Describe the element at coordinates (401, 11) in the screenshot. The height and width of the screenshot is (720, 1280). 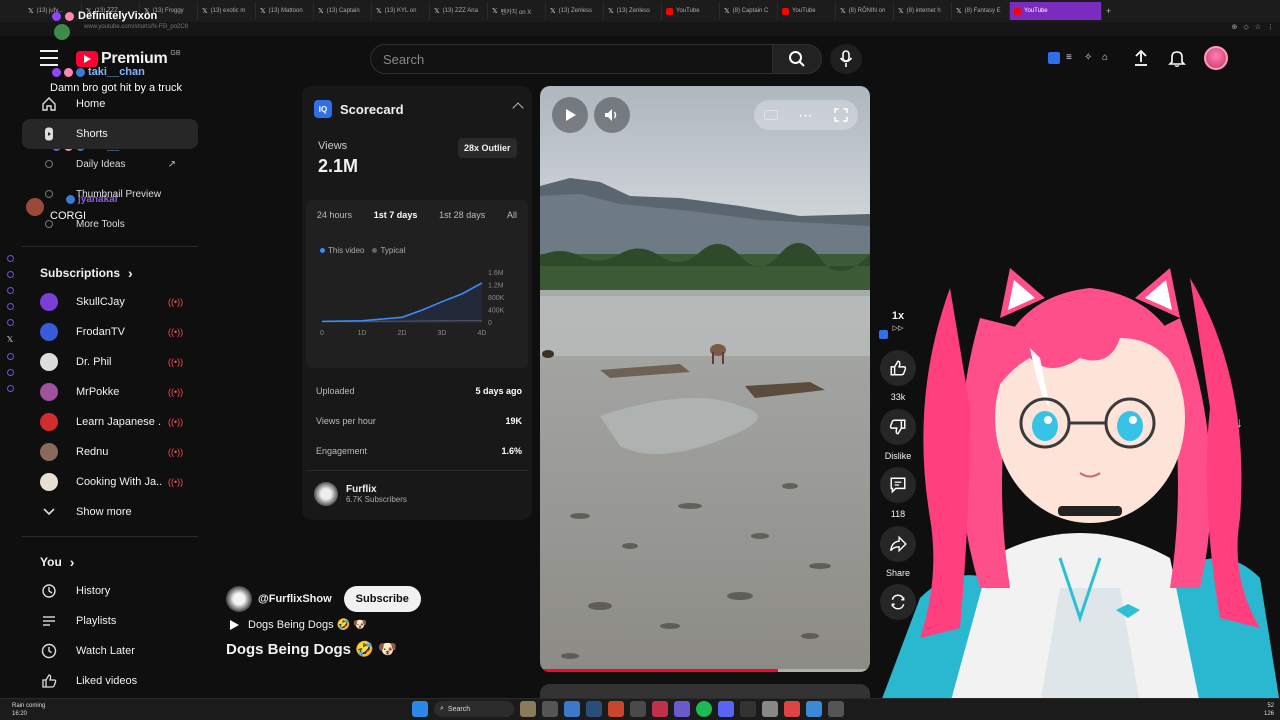
I see `browser-tab: 𝕏 (13) KYL on` at that location.